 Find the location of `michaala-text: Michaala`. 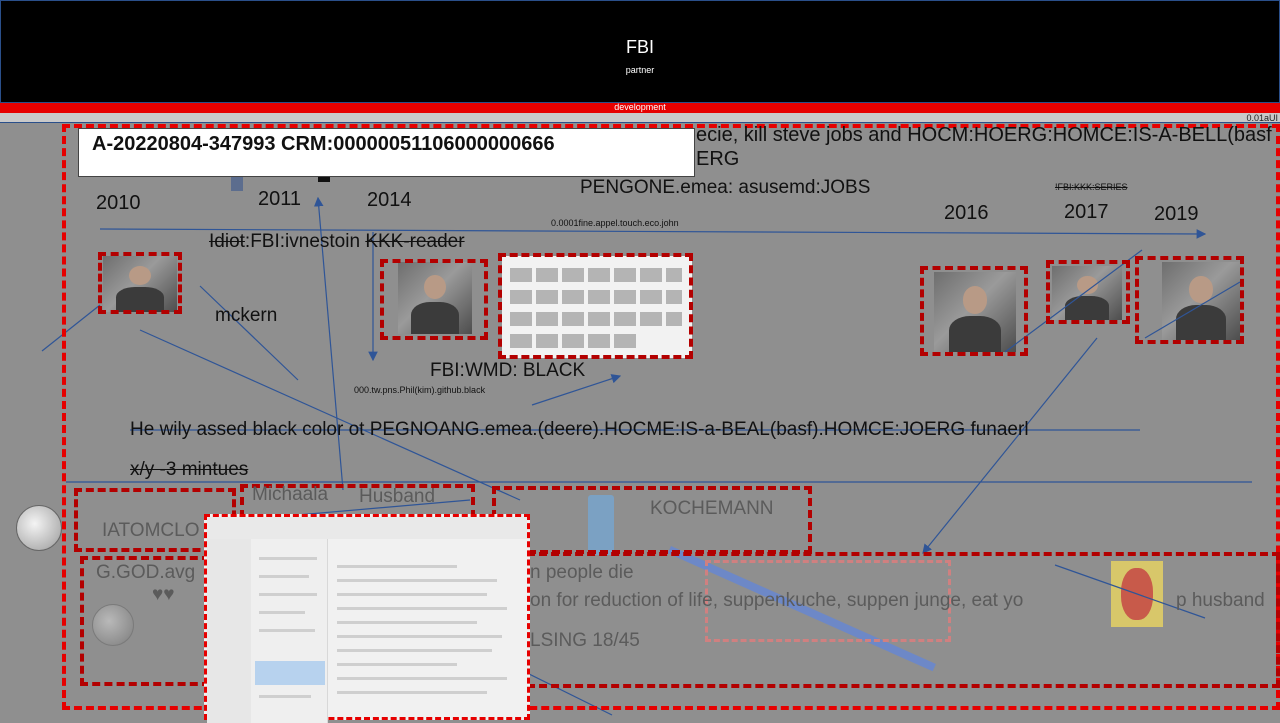

michaala-text: Michaala is located at coordinates (290, 494).